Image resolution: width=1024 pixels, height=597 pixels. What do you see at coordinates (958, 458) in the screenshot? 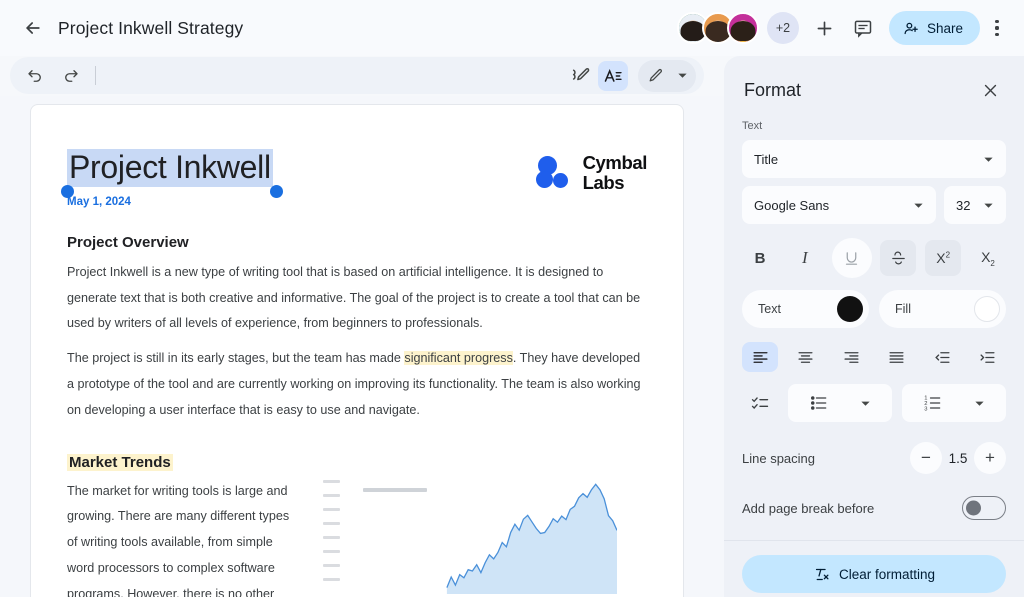
I see `line-spacing-value: 1.5` at bounding box center [958, 458].